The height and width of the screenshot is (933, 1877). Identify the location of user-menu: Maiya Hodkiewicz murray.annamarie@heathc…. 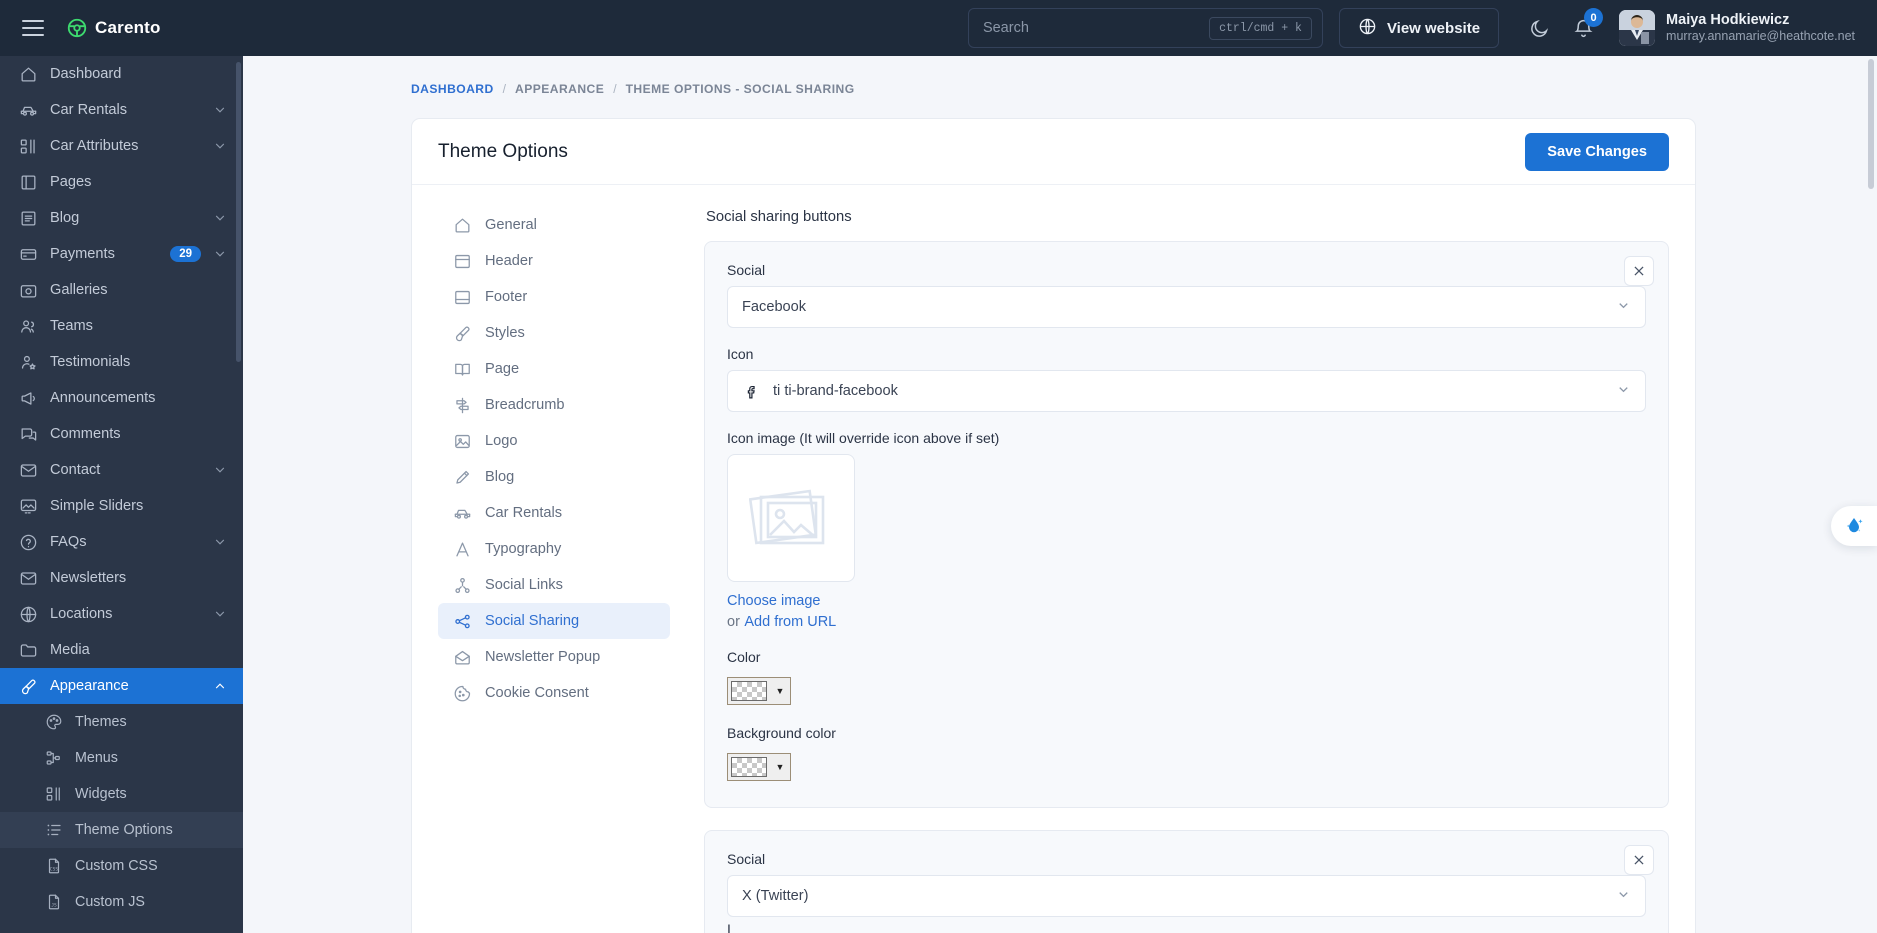
(1737, 28).